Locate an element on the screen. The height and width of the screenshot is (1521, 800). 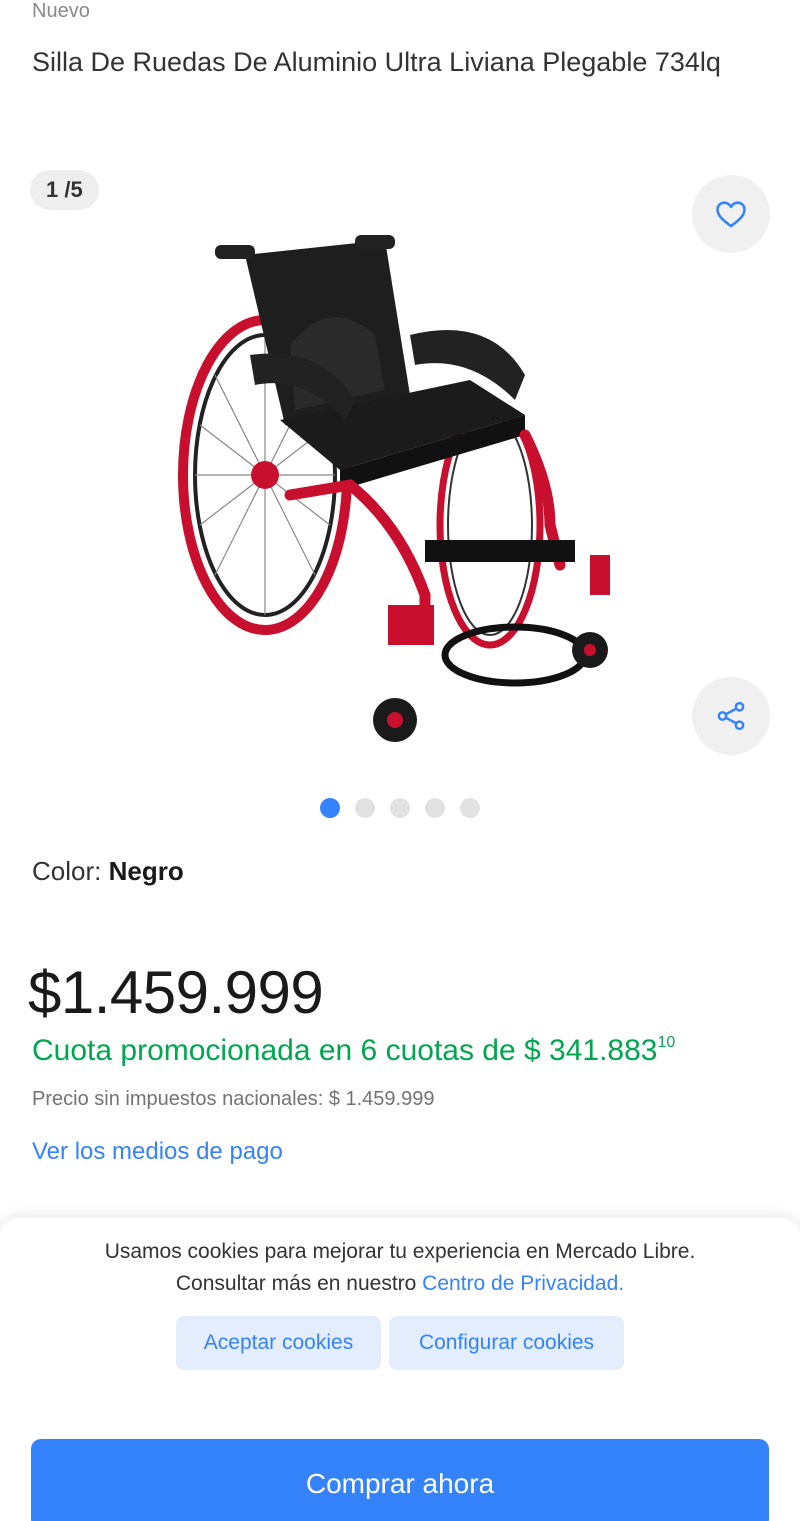
condition-label: Nuevo is located at coordinates (61, 11).